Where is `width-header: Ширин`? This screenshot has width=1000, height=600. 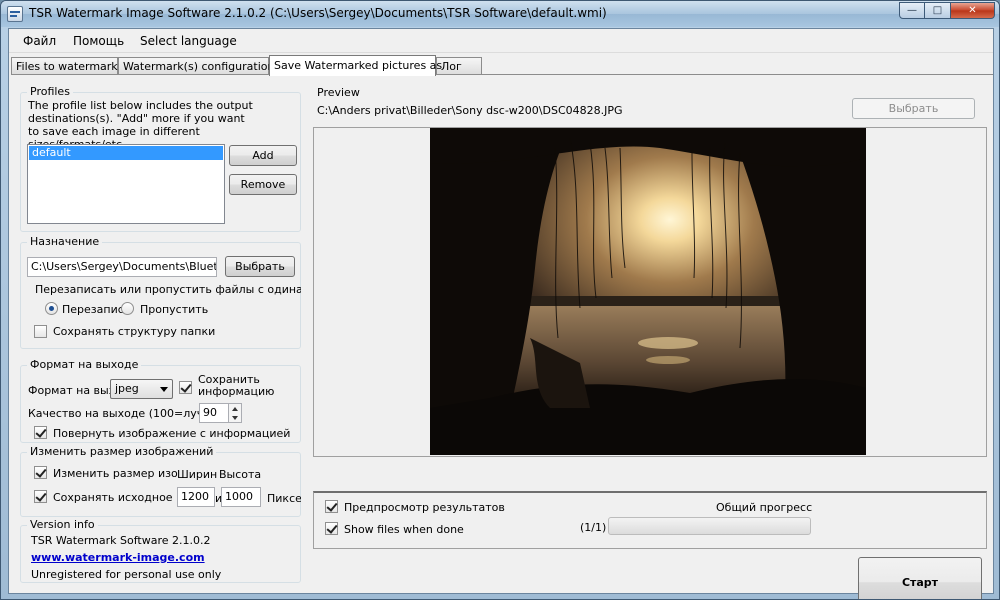
width-header: Ширин is located at coordinates (197, 474).